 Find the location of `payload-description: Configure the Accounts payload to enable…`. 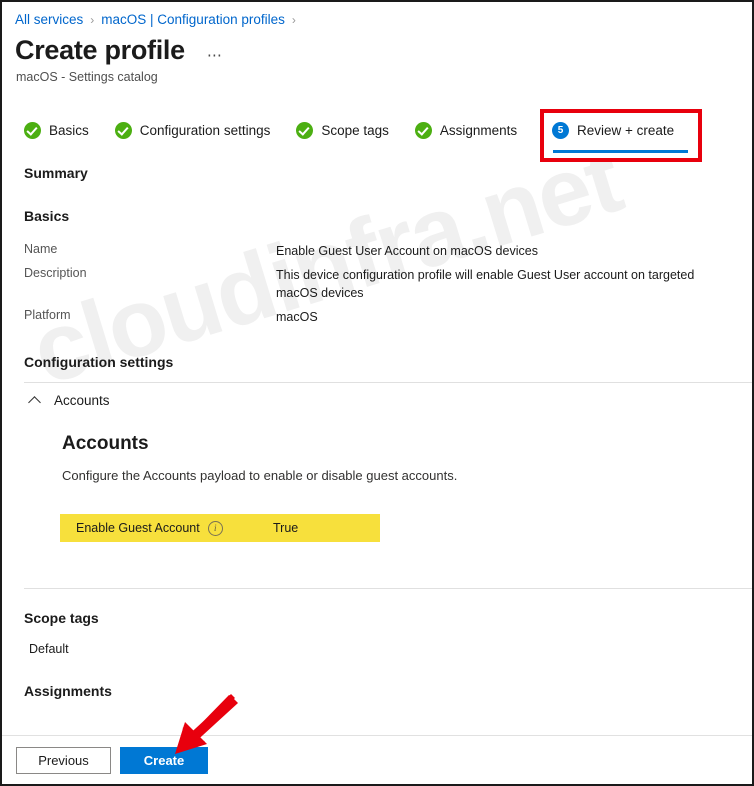

payload-description: Configure the Accounts payload to enable… is located at coordinates (260, 475).